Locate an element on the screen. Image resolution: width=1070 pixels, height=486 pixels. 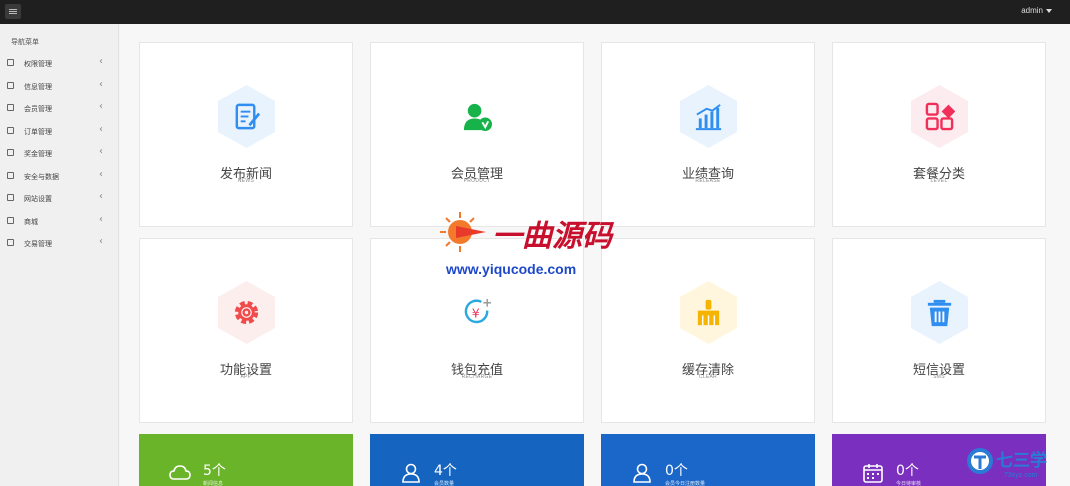
sidebar-item-label: 奖金管理 is located at coordinates (38, 154).